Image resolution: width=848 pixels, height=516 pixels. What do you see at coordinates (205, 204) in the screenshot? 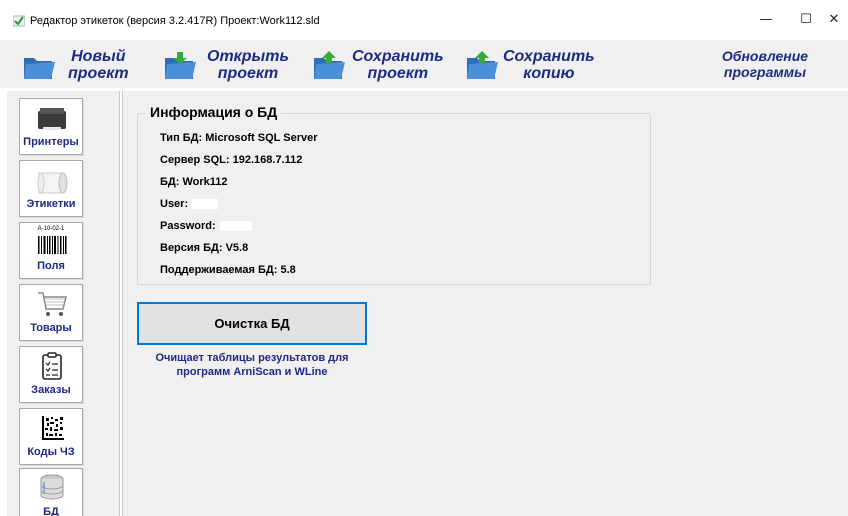
I see `db-user-value` at bounding box center [205, 204].